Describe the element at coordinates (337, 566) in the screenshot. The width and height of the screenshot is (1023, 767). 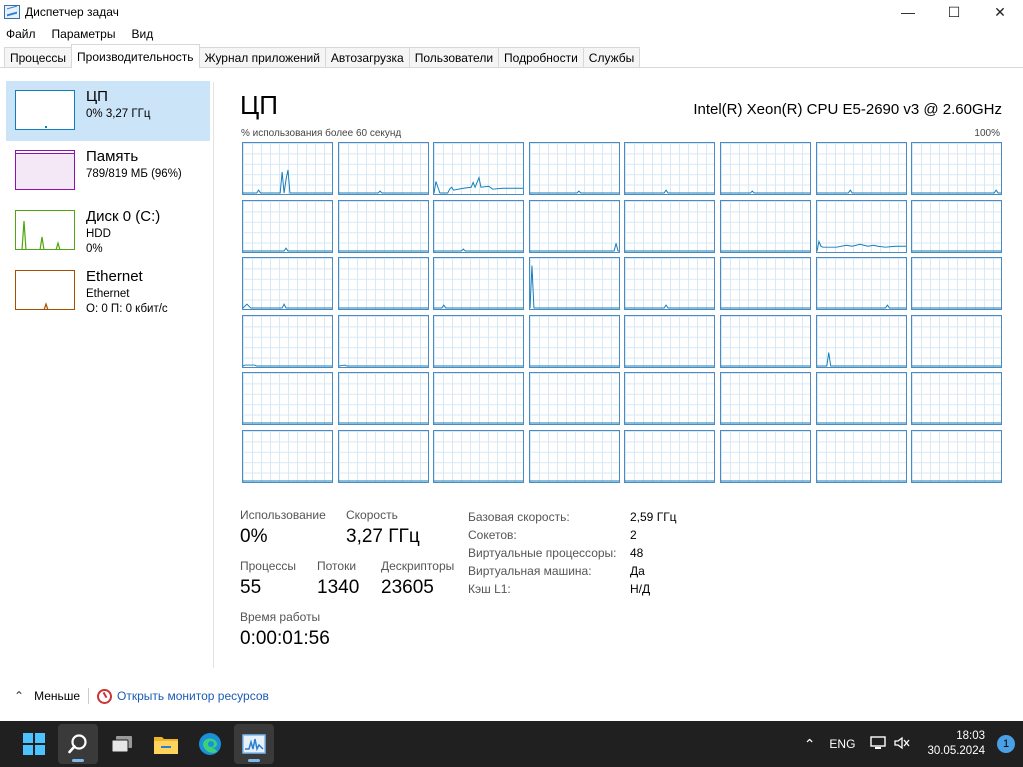
I see `threads-label: Потоки` at that location.